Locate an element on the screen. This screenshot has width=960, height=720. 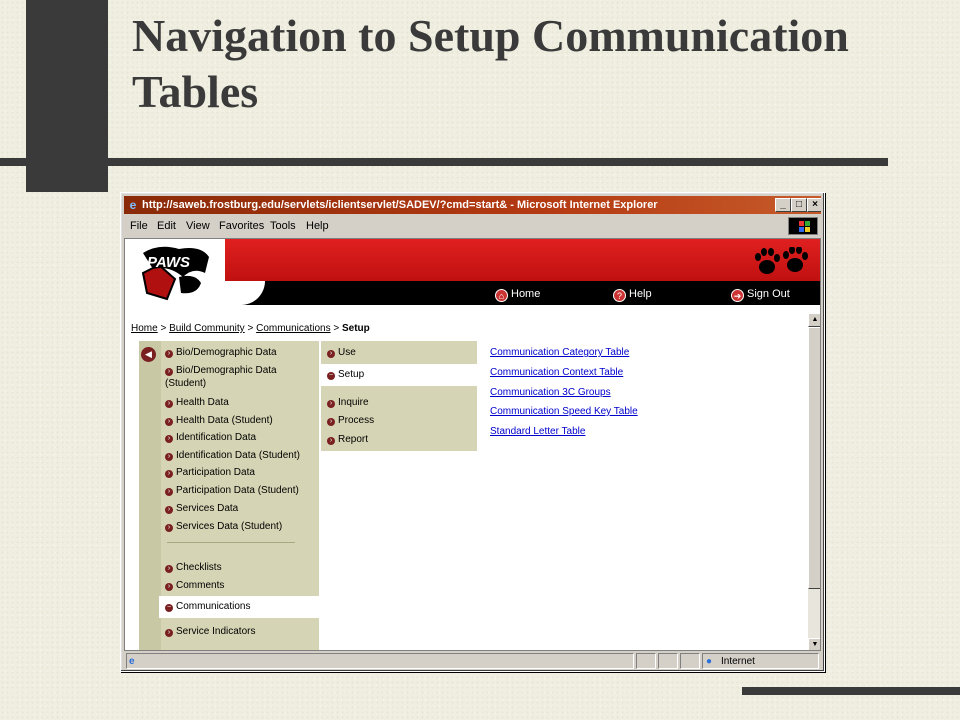
slide-title: Navigation to Setup Communication Tables is located at coordinates (490, 63).